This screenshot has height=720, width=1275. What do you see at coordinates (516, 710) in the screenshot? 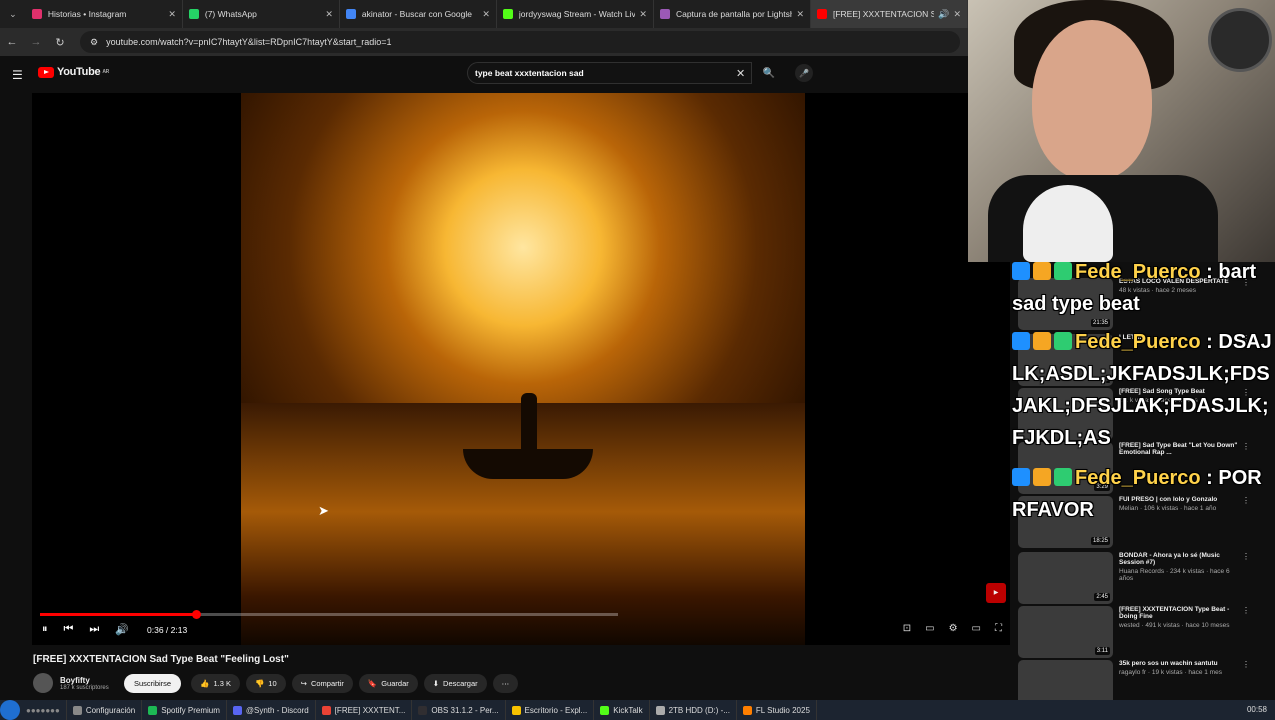
I see `folder-icon` at bounding box center [516, 710].